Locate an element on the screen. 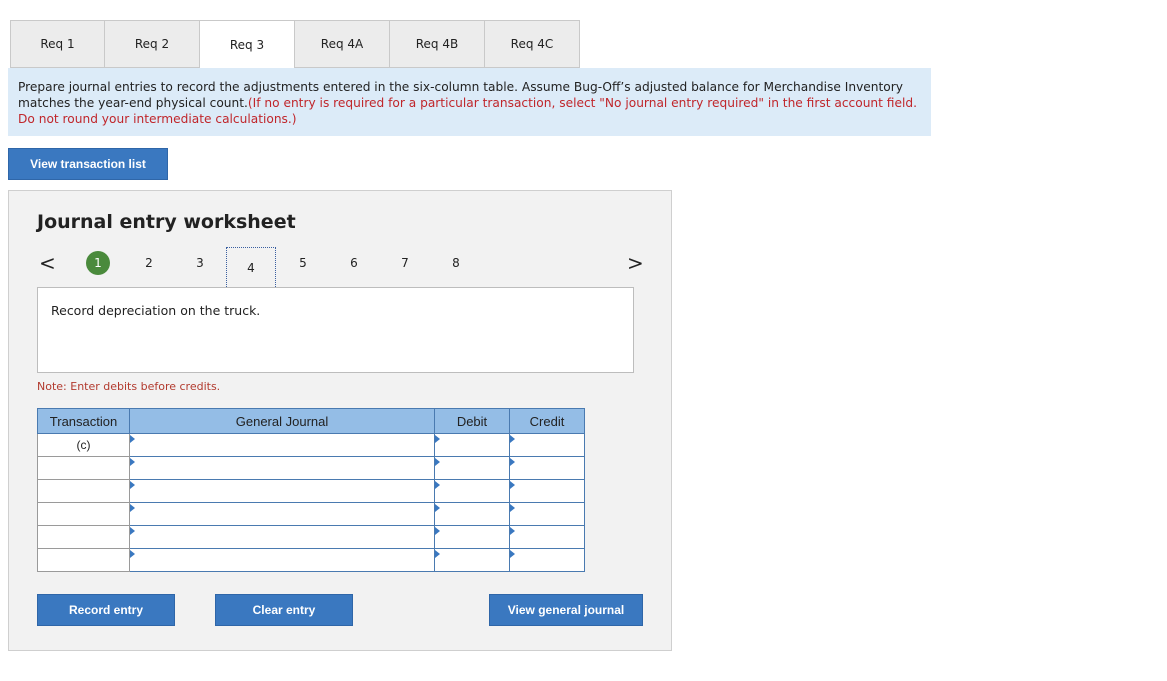 Image resolution: width=1167 pixels, height=681 pixels. page-2: 2 is located at coordinates (149, 263).